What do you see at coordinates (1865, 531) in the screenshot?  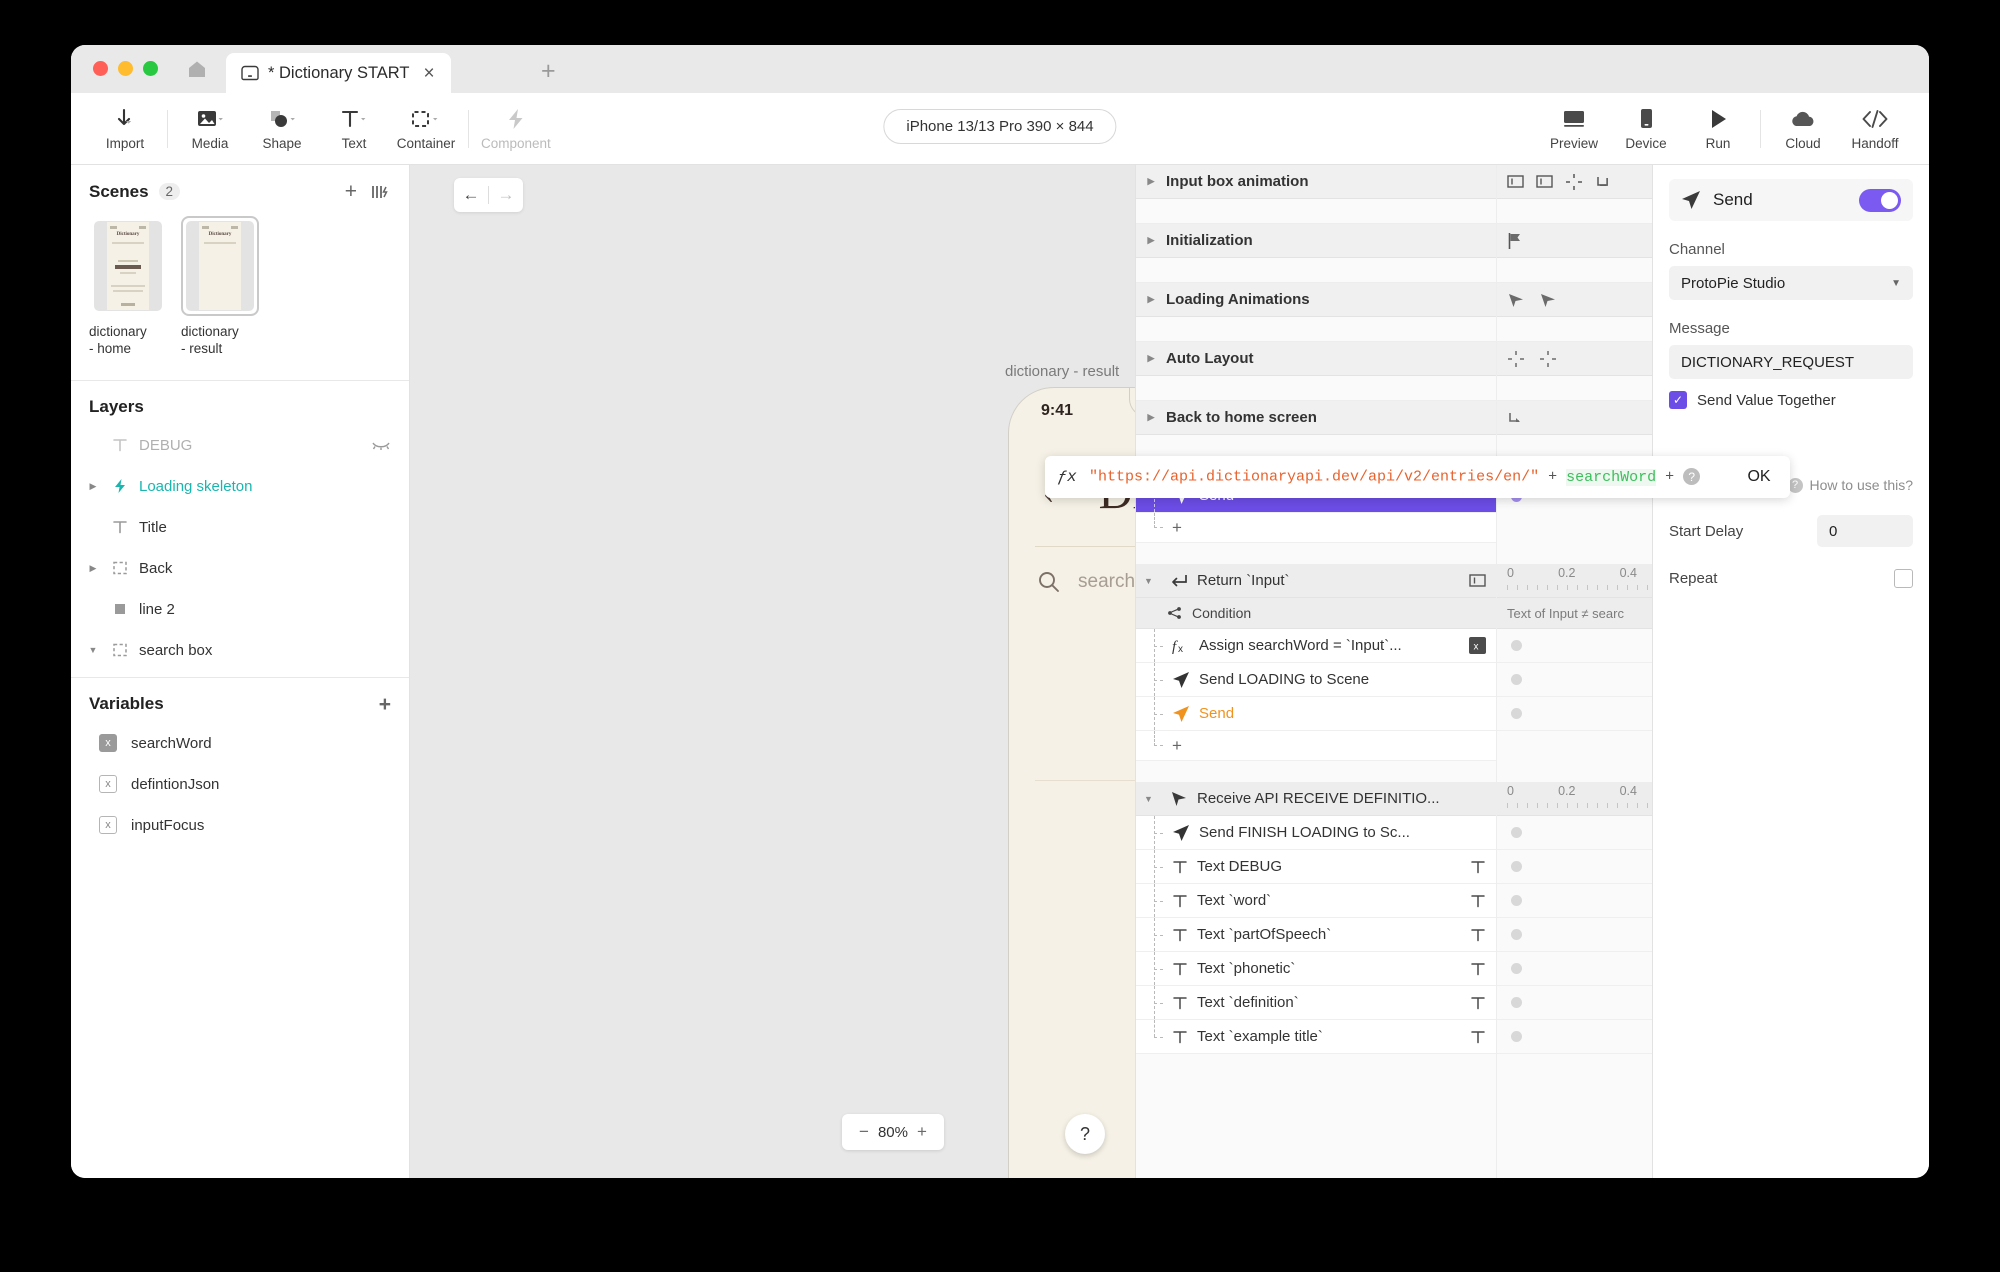 I see `start-delay-input: 0` at bounding box center [1865, 531].